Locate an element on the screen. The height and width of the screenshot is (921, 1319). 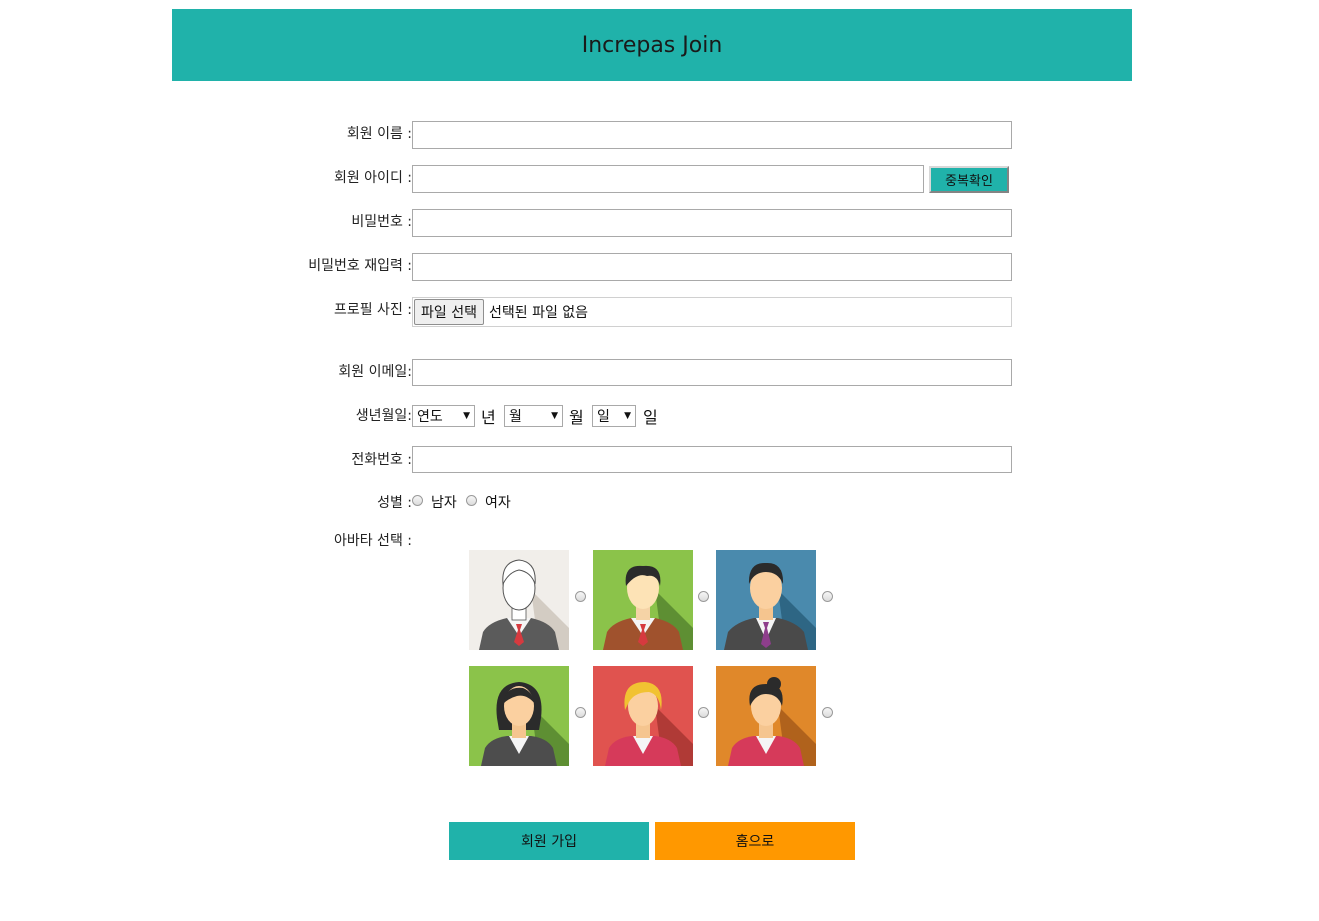
id-label: 회원 아이디 : is located at coordinates (372, 178).